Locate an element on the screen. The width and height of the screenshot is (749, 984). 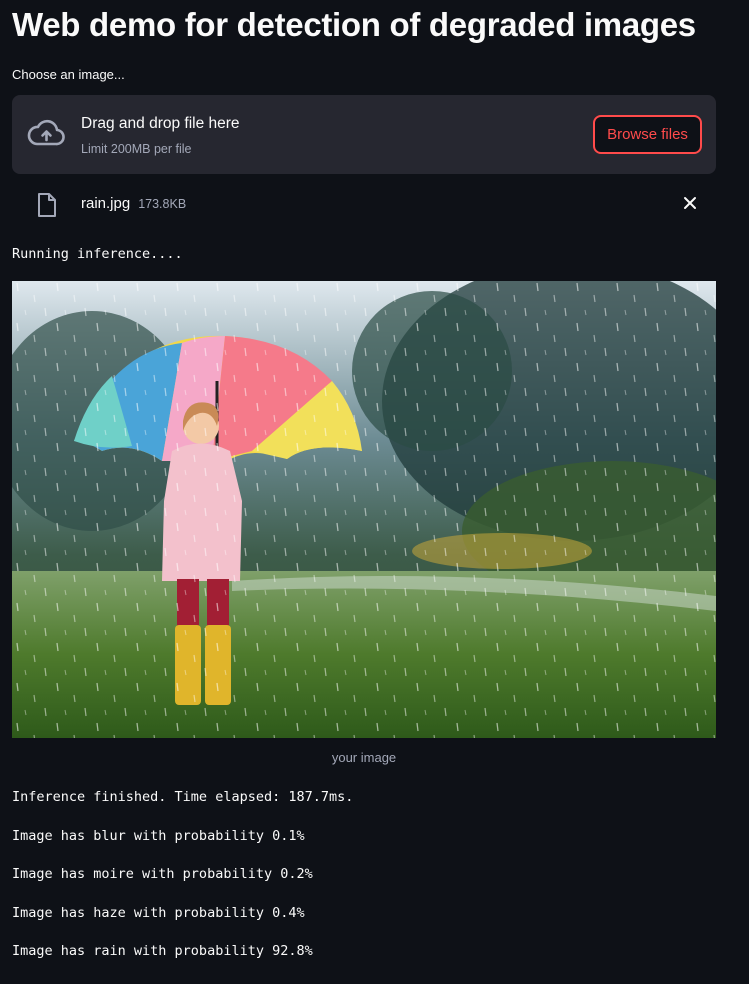
close-icon is located at coordinates (690, 203).